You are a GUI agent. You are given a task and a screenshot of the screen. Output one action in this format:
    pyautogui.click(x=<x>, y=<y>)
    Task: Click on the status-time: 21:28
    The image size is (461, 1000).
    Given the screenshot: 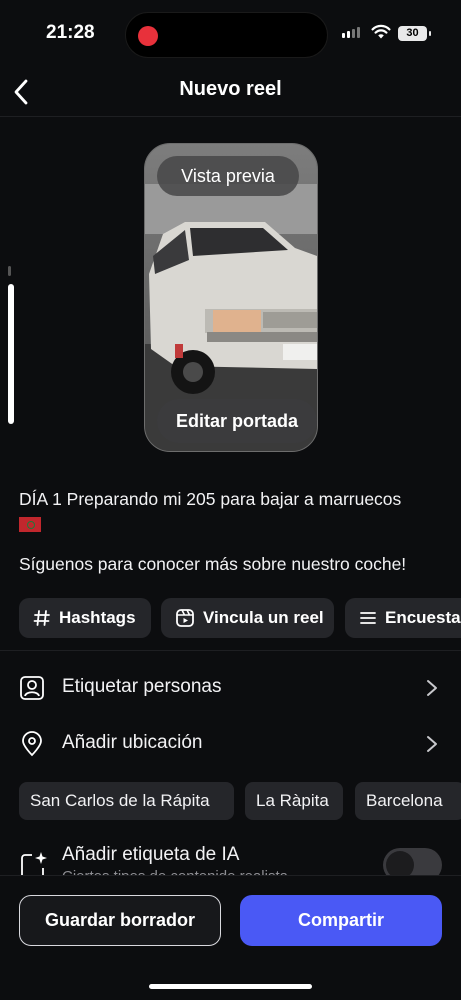 What is the action you would take?
    pyautogui.click(x=70, y=32)
    